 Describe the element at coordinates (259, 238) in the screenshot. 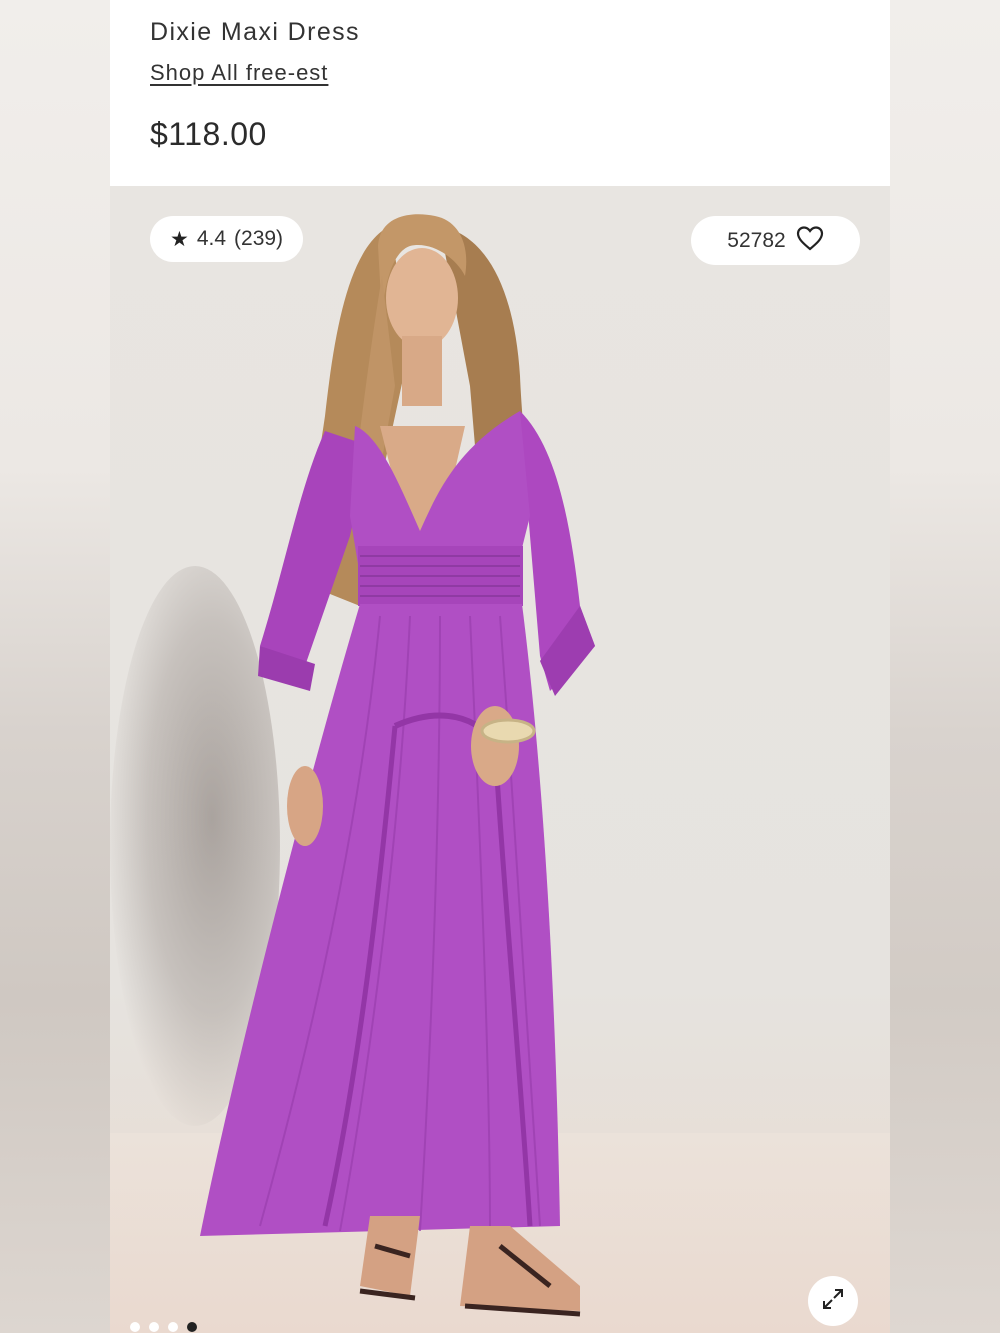

I see `rating-count: (239)` at that location.